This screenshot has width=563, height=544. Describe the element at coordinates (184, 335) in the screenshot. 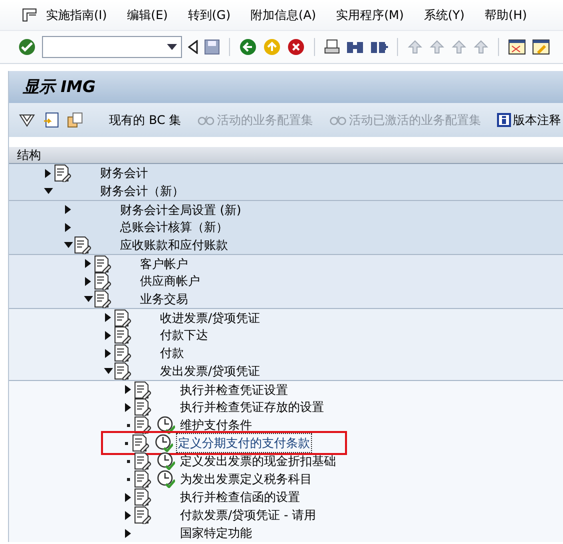

I see `tree-item: 付款下达` at that location.